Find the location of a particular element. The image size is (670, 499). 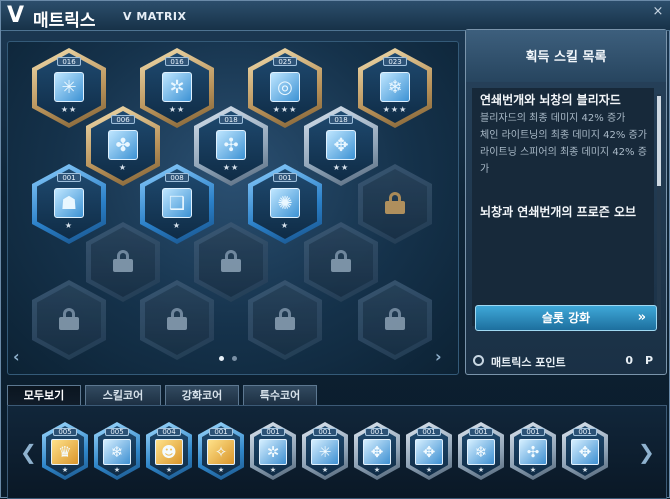

core-list-item: 001 ✧ ★ is located at coordinates (221, 451).